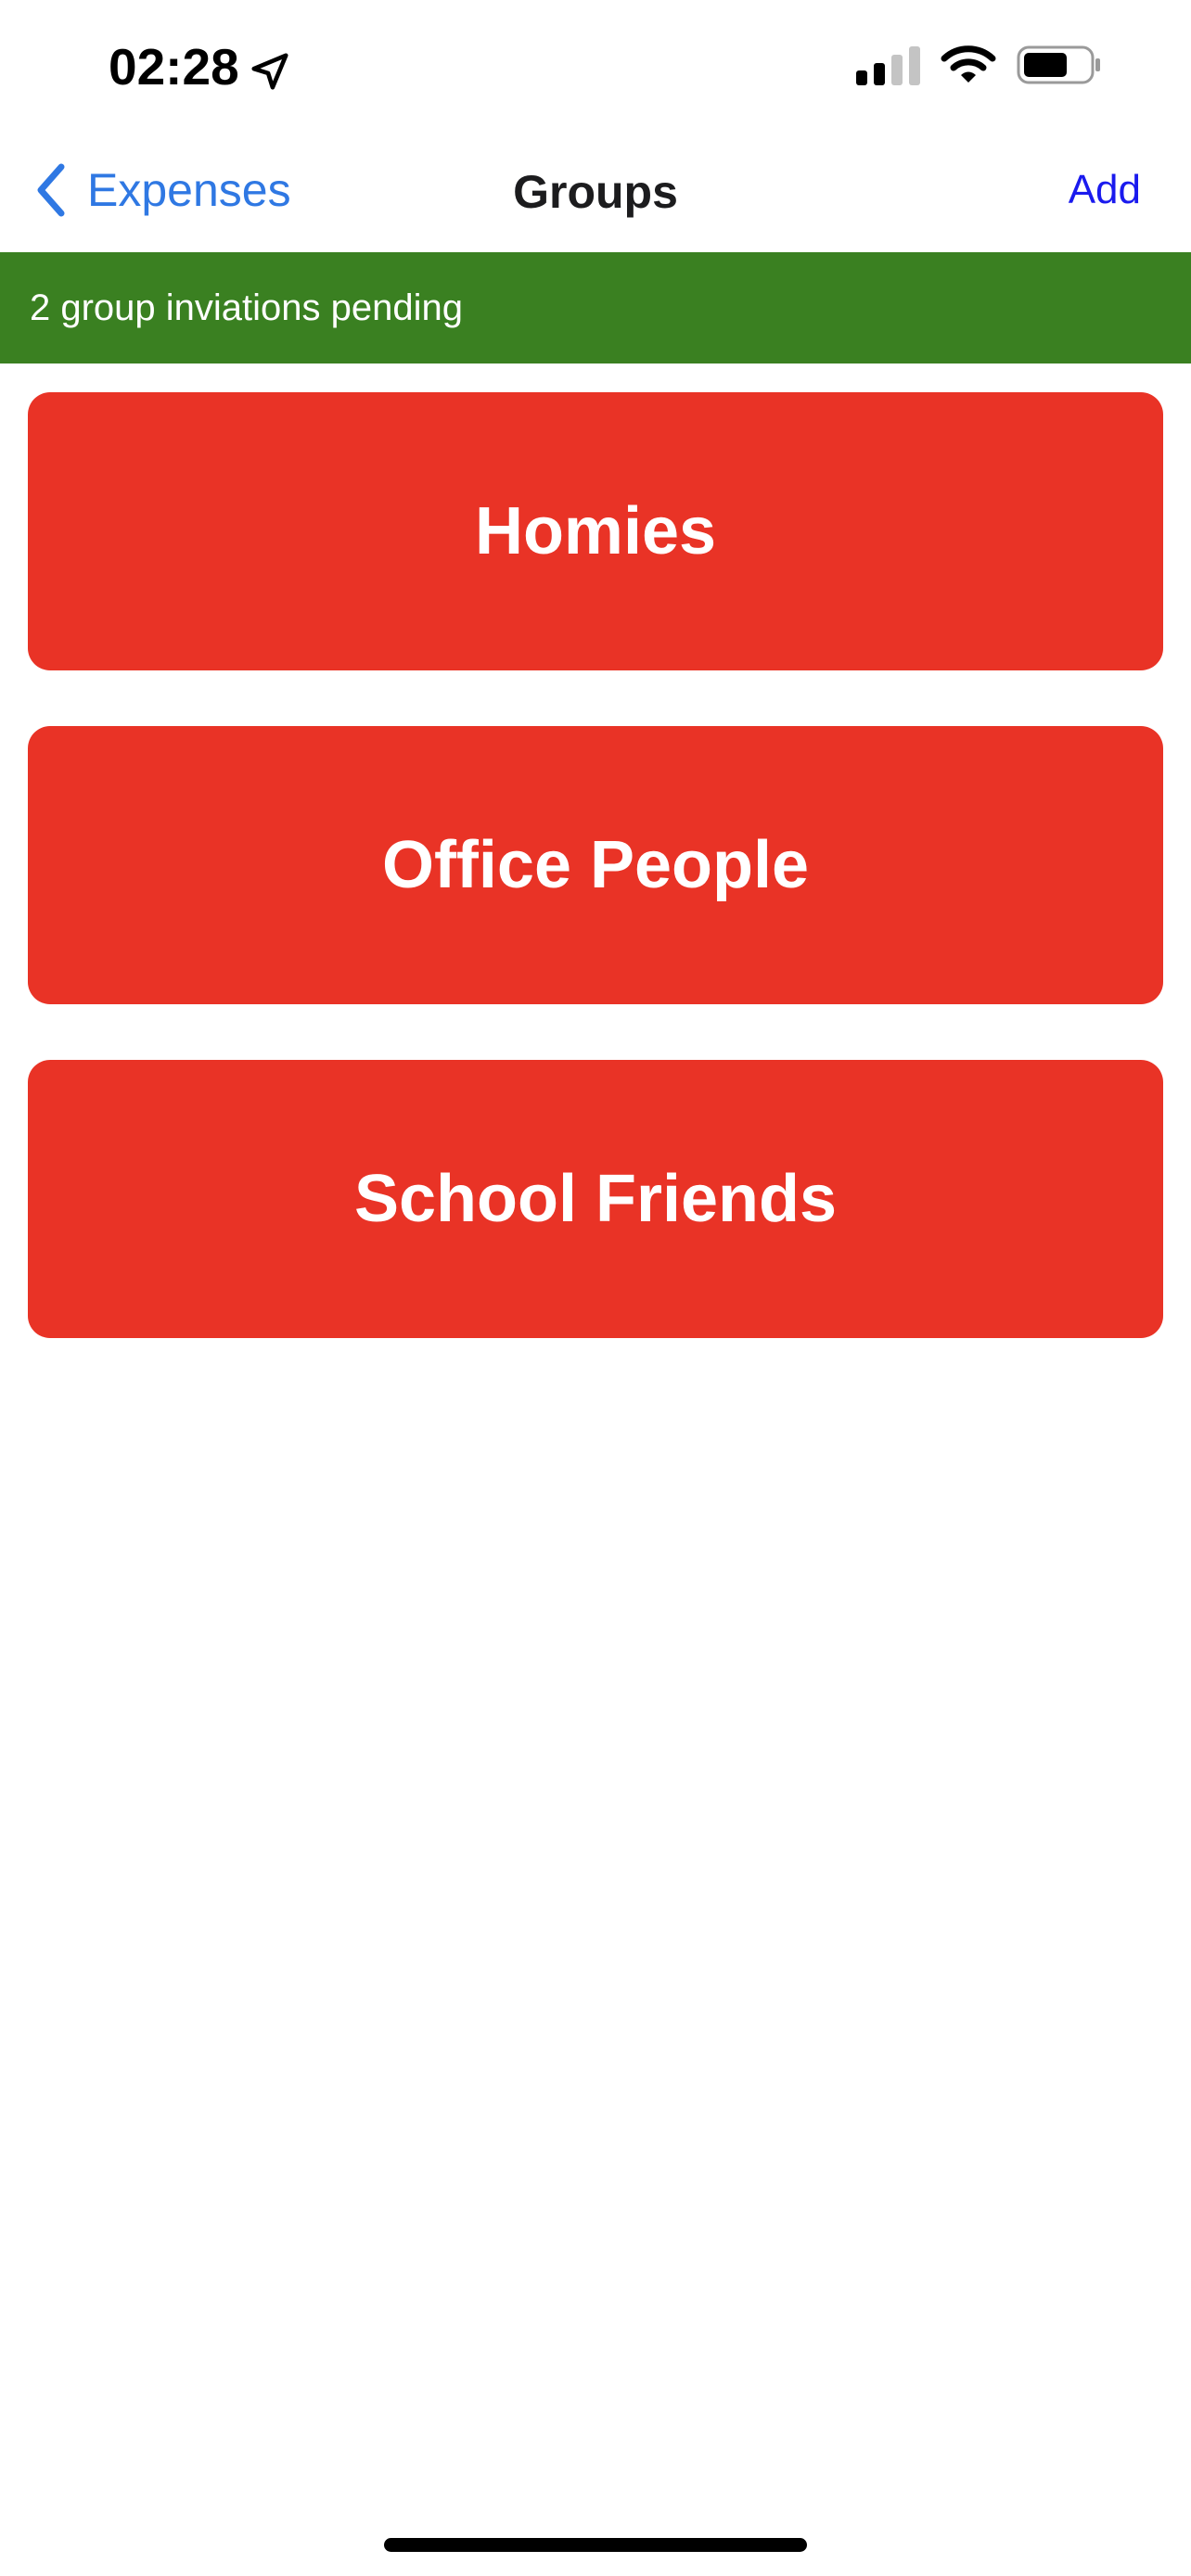  I want to click on group-name: School Friends, so click(595, 1199).